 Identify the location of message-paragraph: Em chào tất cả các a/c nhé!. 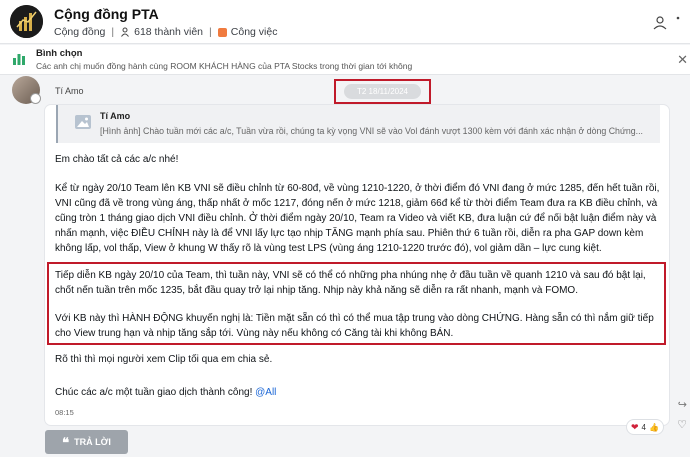
(117, 159).